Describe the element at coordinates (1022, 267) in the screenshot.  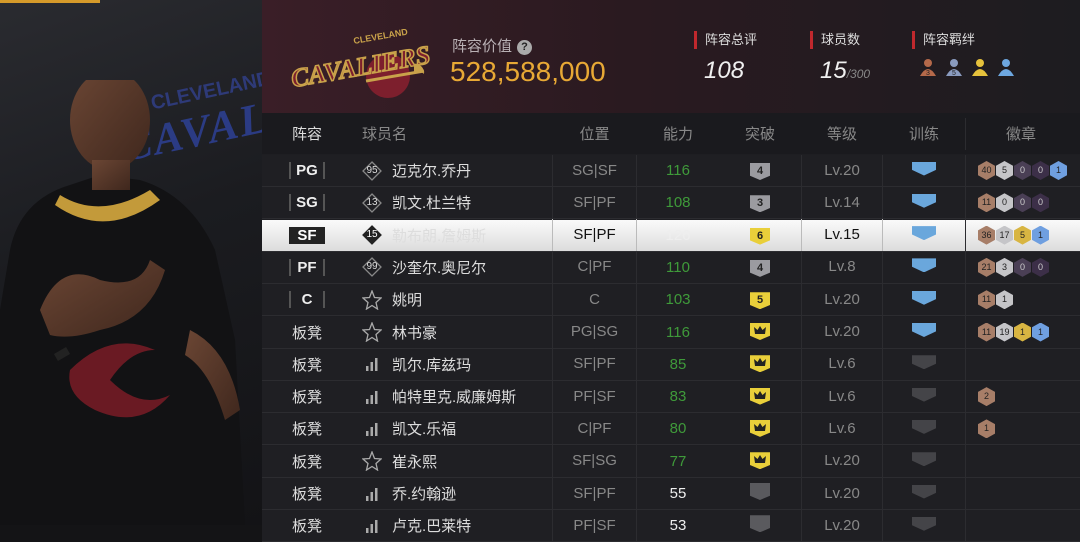
I see `badges-cell: 21 3 0 0` at that location.